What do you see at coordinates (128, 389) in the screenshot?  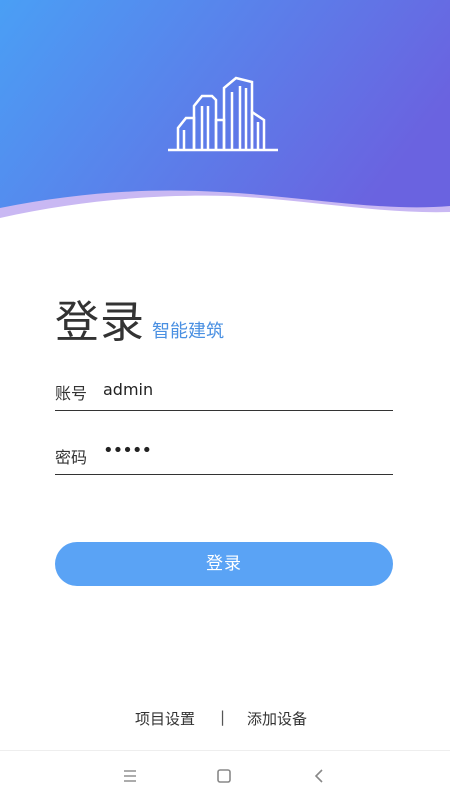 I see `account-input: admin` at bounding box center [128, 389].